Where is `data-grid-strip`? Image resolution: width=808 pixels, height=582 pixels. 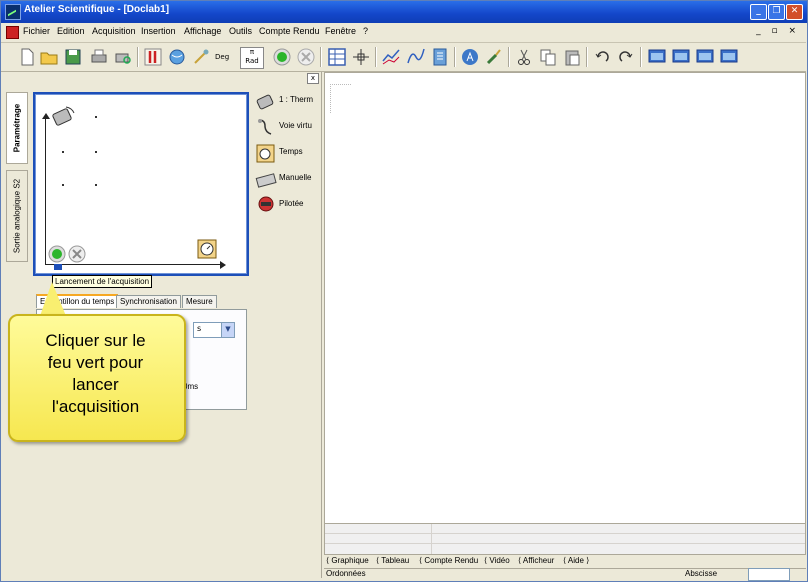 data-grid-strip is located at coordinates (565, 539).